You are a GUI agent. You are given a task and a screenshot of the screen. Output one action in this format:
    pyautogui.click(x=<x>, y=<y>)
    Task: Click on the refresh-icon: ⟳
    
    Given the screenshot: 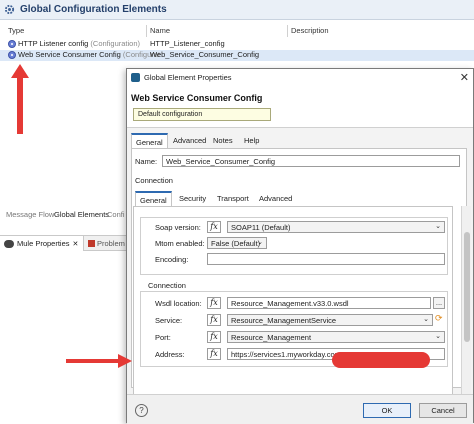 What is the action you would take?
    pyautogui.click(x=439, y=318)
    